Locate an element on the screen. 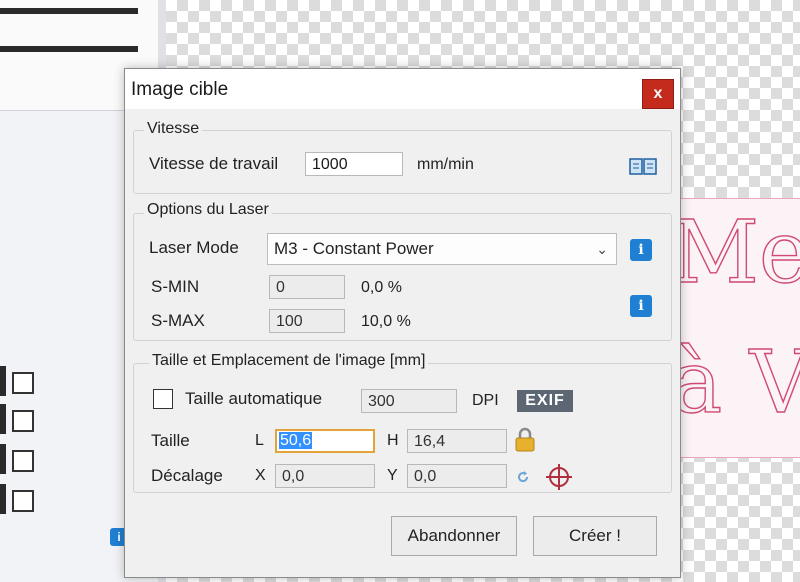 Image resolution: width=800 pixels, height=582 pixels. smin-input: 0 is located at coordinates (307, 287).